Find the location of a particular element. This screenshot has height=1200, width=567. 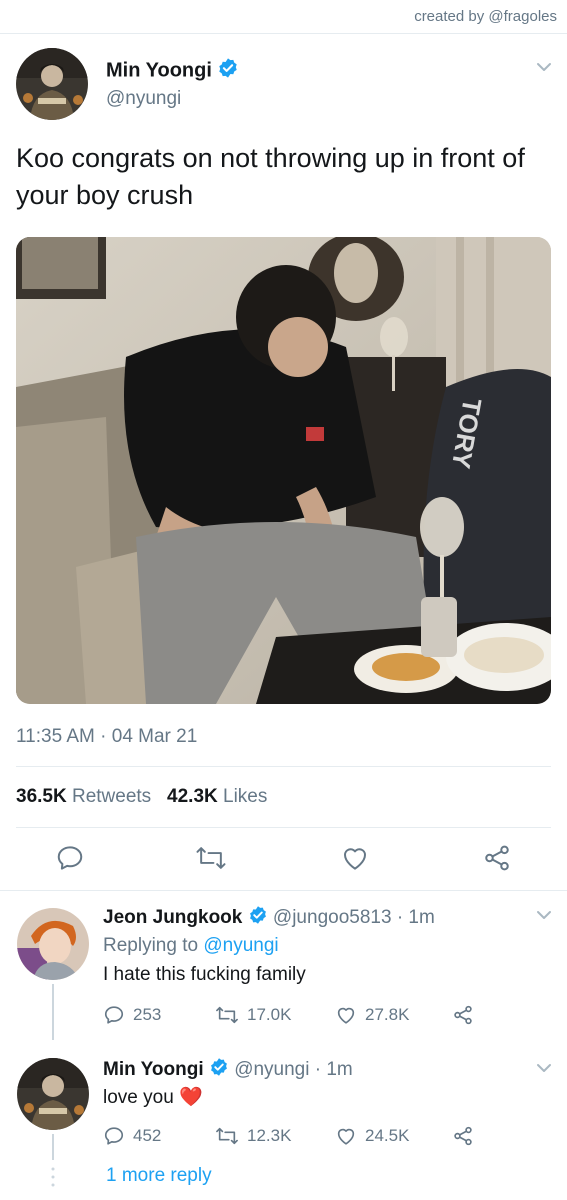

retweet-count: 12.3K is located at coordinates (269, 1135).